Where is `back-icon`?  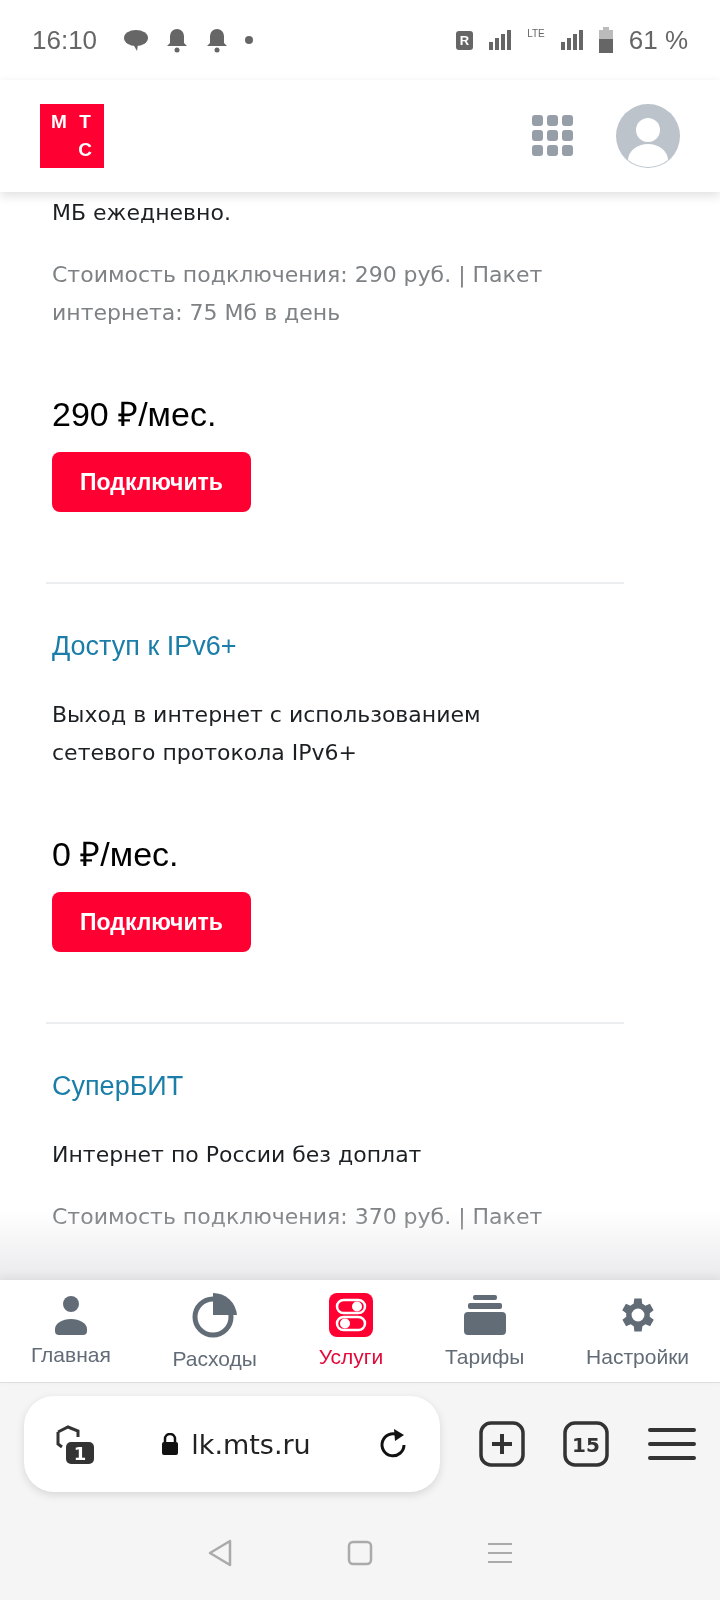 back-icon is located at coordinates (220, 1552).